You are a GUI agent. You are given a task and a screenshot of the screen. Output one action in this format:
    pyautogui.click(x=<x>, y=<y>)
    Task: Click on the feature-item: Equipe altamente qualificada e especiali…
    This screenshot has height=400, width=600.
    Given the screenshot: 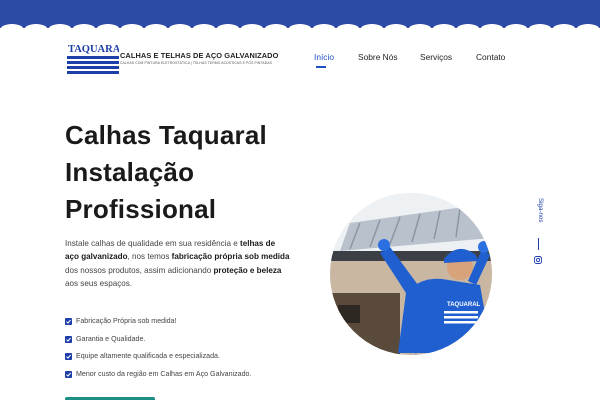 What is the action you would take?
    pyautogui.click(x=158, y=361)
    